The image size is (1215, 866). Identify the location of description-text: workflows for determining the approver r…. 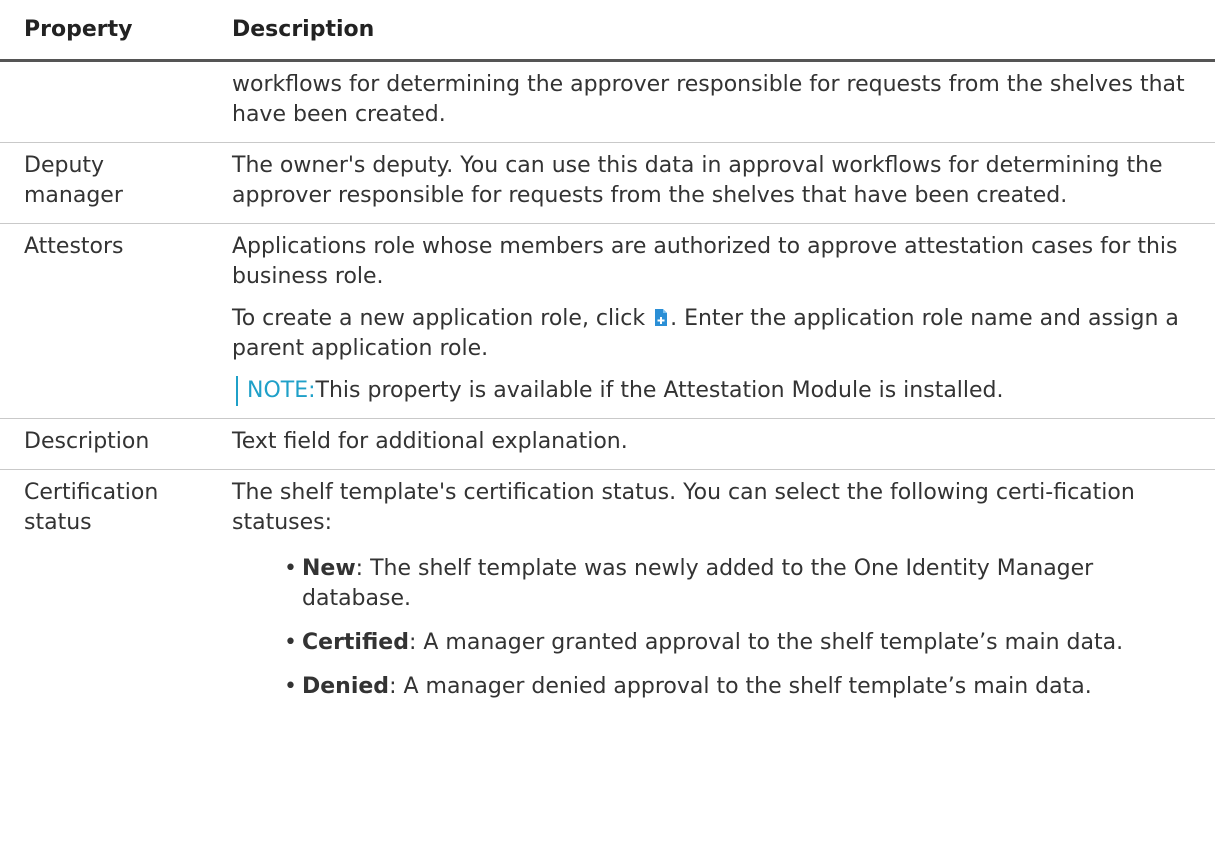
(708, 99).